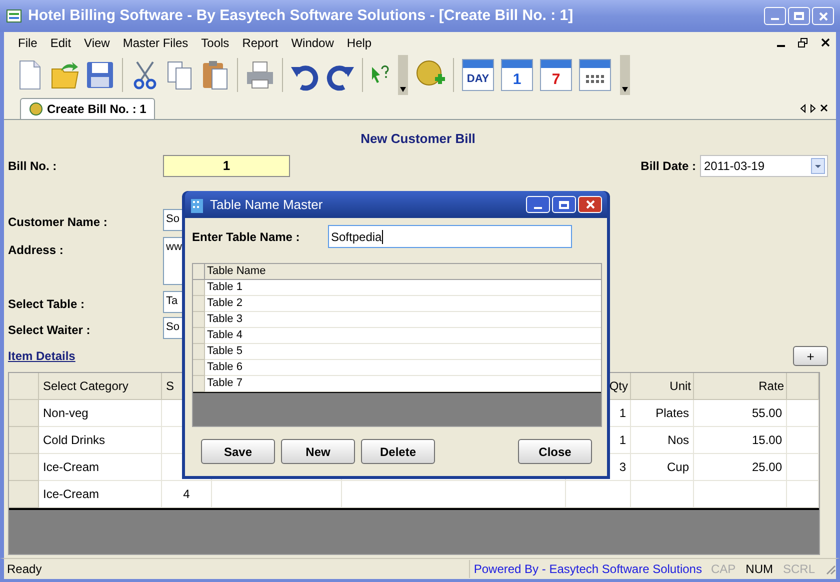 The height and width of the screenshot is (582, 840). I want to click on table-cell: 4, so click(187, 494).